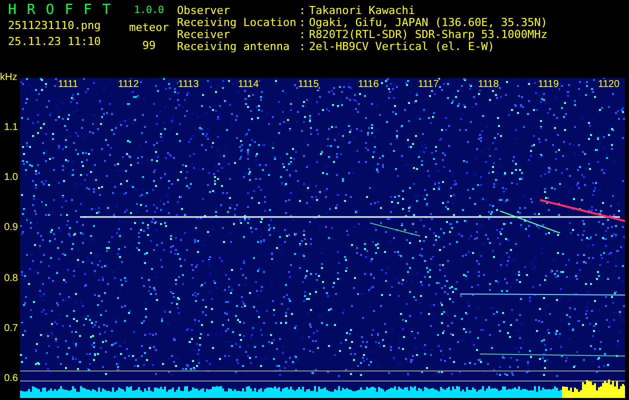 Image resolution: width=629 pixels, height=400 pixels. I want to click on info-label: Receiver, so click(203, 35).